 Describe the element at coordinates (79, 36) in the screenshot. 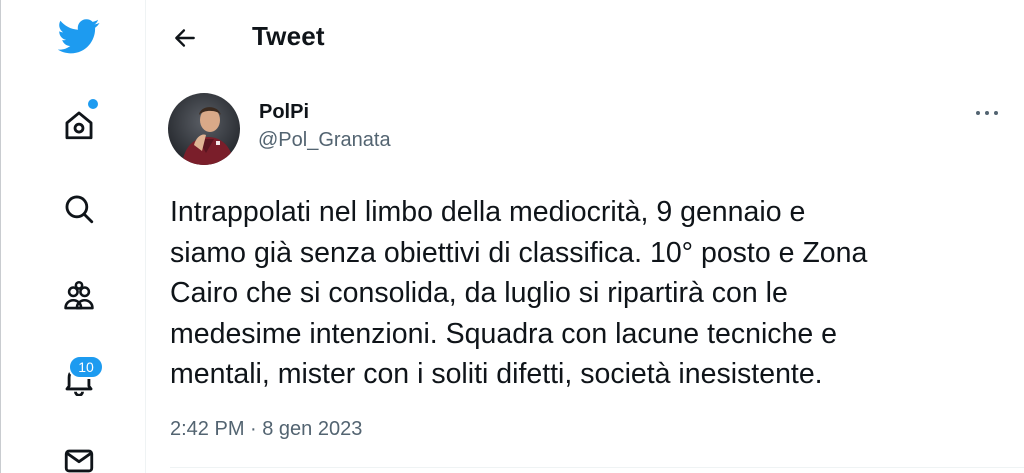

I see `twitter-logo-icon` at that location.